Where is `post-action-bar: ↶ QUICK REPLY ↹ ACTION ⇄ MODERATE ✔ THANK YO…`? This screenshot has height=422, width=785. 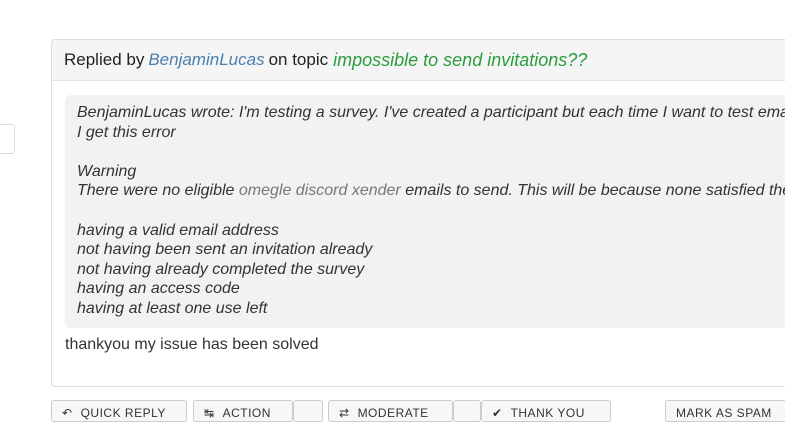 post-action-bar: ↶ QUICK REPLY ↹ ACTION ⇄ MODERATE ✔ THANK YO… is located at coordinates (418, 411).